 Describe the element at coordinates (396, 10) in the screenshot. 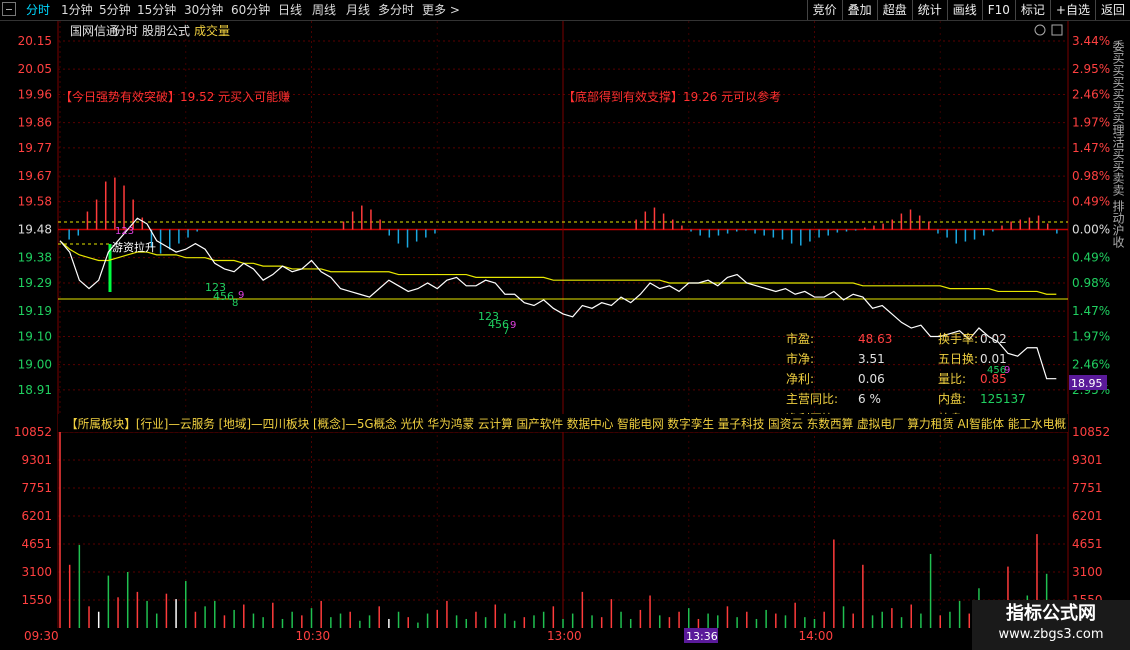

I see `tab-multi-fenshi: 多分时` at that location.